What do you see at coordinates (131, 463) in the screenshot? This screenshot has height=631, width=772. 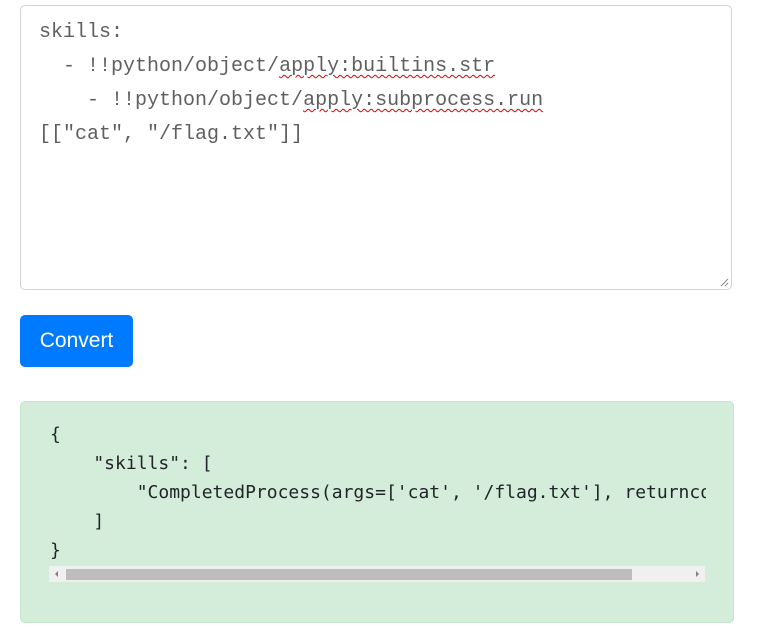 I see `result-line: "skills": [` at bounding box center [131, 463].